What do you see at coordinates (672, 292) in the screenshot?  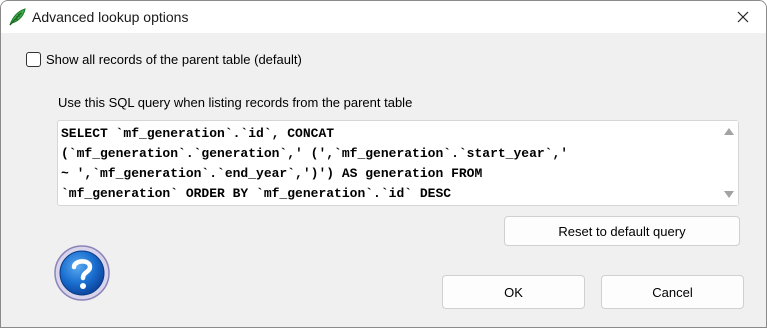 I see `cancel-button: Cancel` at bounding box center [672, 292].